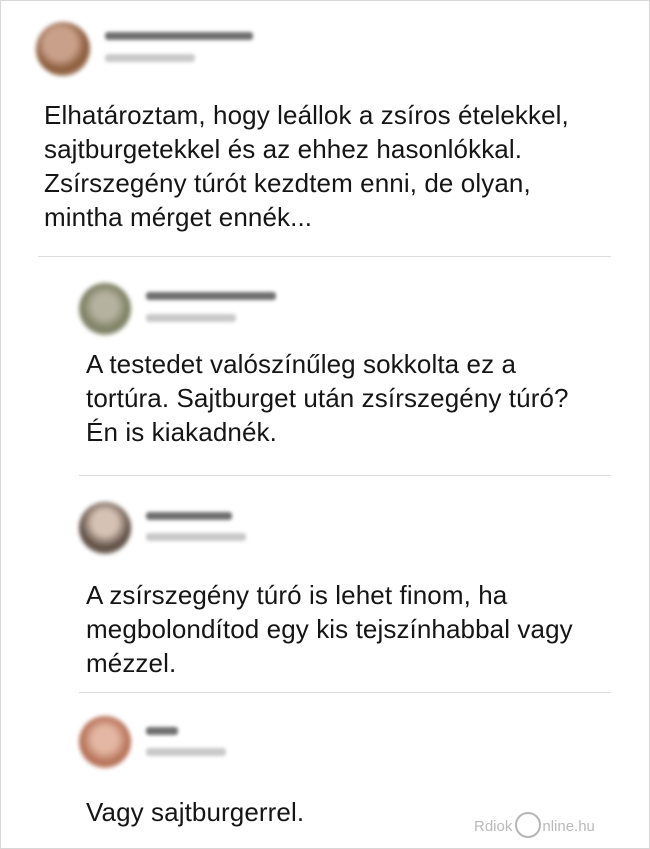 This screenshot has width=650, height=849. Describe the element at coordinates (195, 812) in the screenshot. I see `reply-text: Vagy sajtburgerrel.` at that location.